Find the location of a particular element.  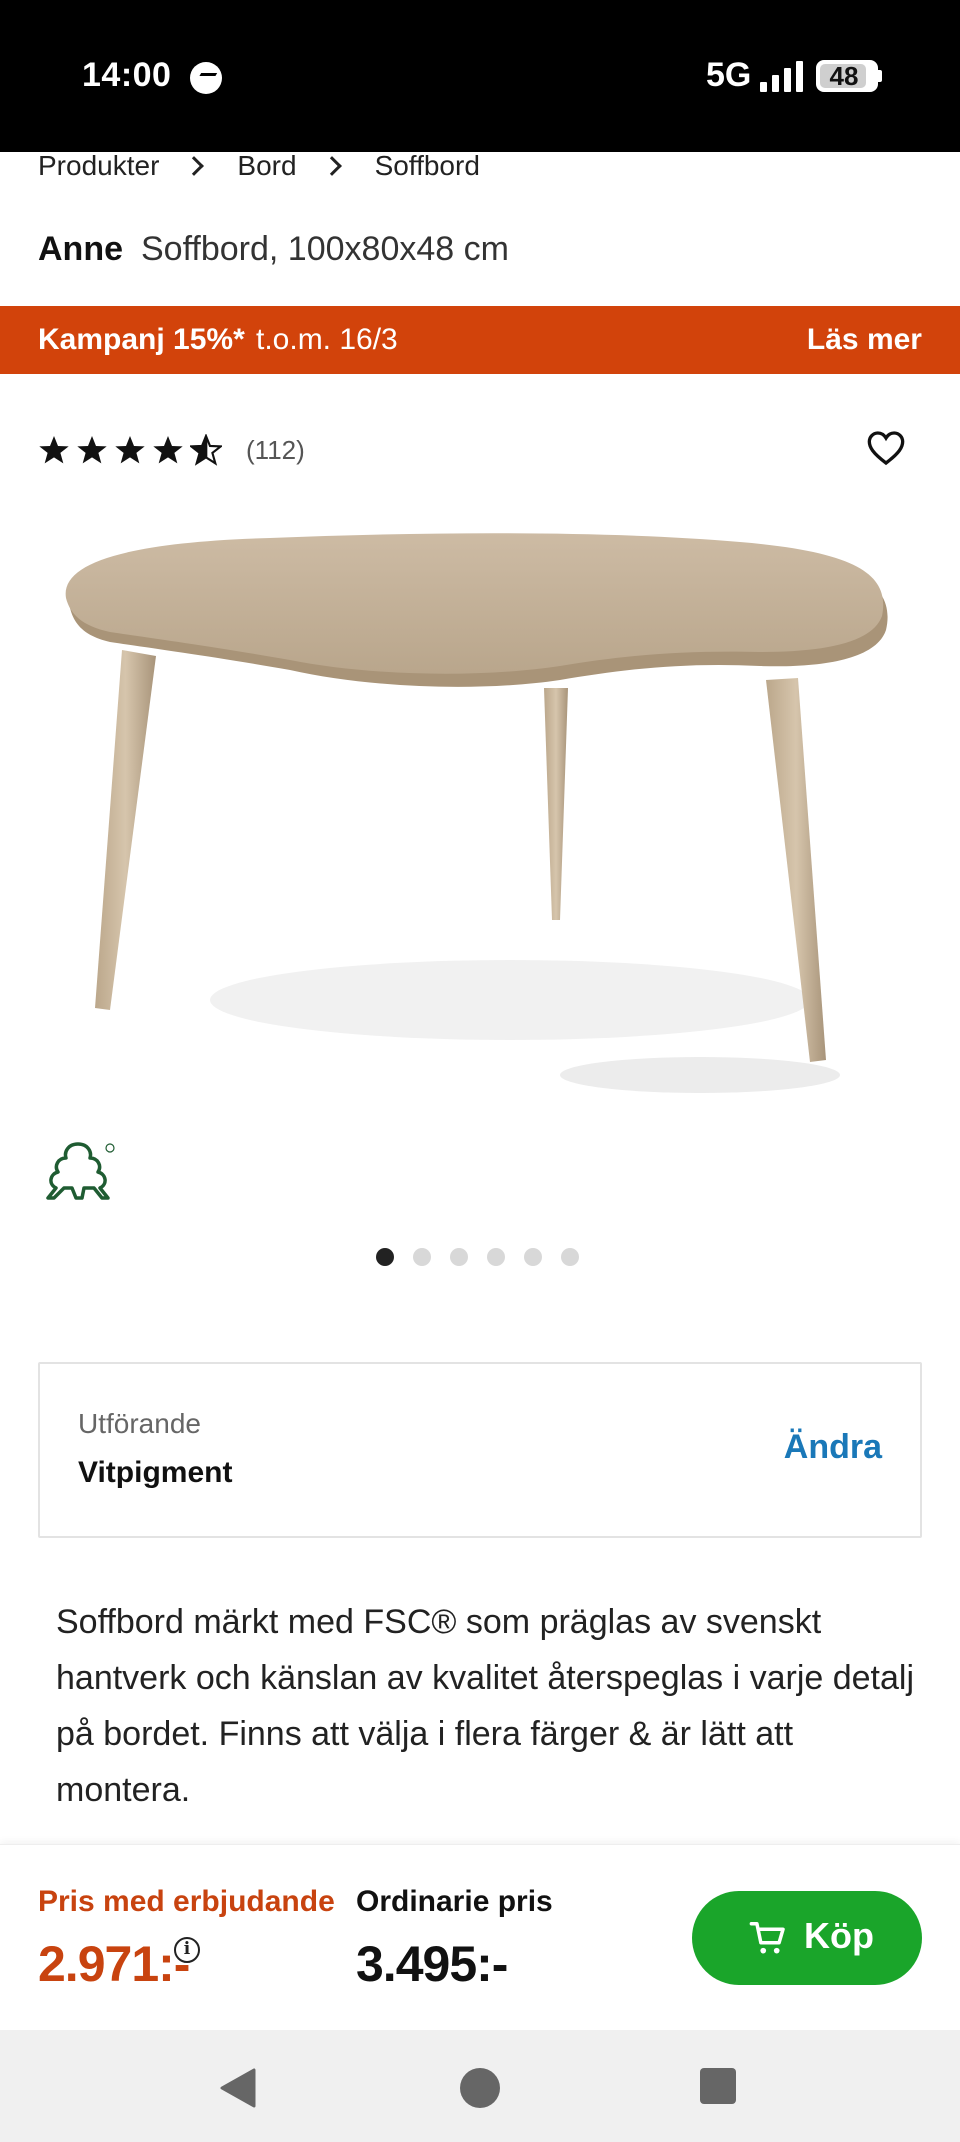

signal-icon is located at coordinates (783, 76).